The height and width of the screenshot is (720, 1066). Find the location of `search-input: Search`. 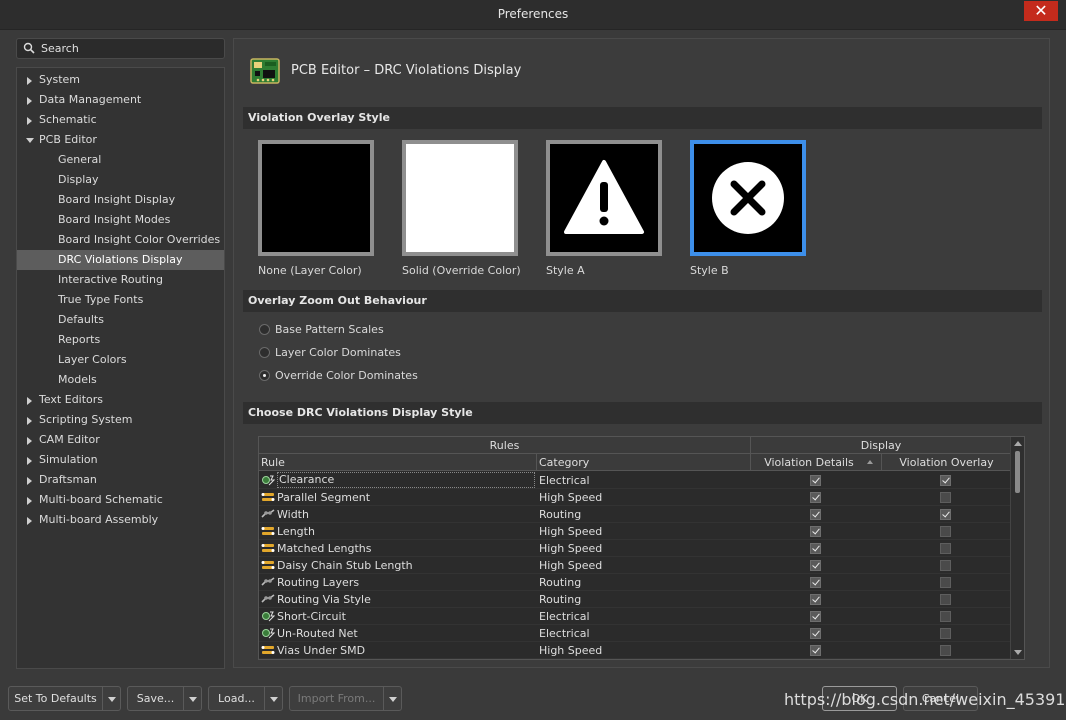

search-input: Search is located at coordinates (120, 48).